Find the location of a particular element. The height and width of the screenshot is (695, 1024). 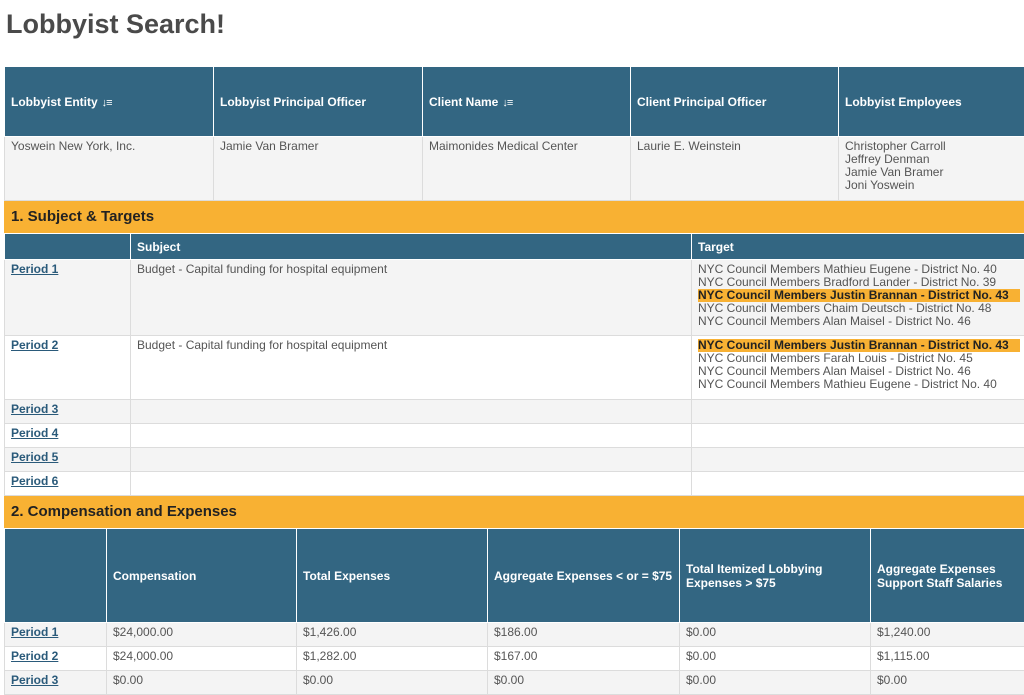

page-title: Lobbyist Search! is located at coordinates (116, 24).